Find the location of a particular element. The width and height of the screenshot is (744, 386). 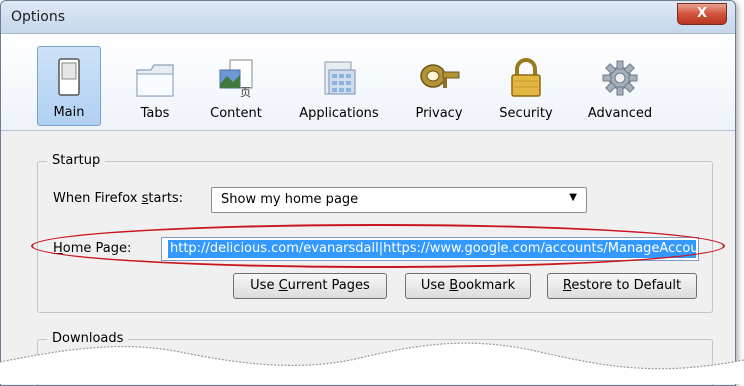

when-firefox-starts-label: When Firefox starts: is located at coordinates (118, 198).